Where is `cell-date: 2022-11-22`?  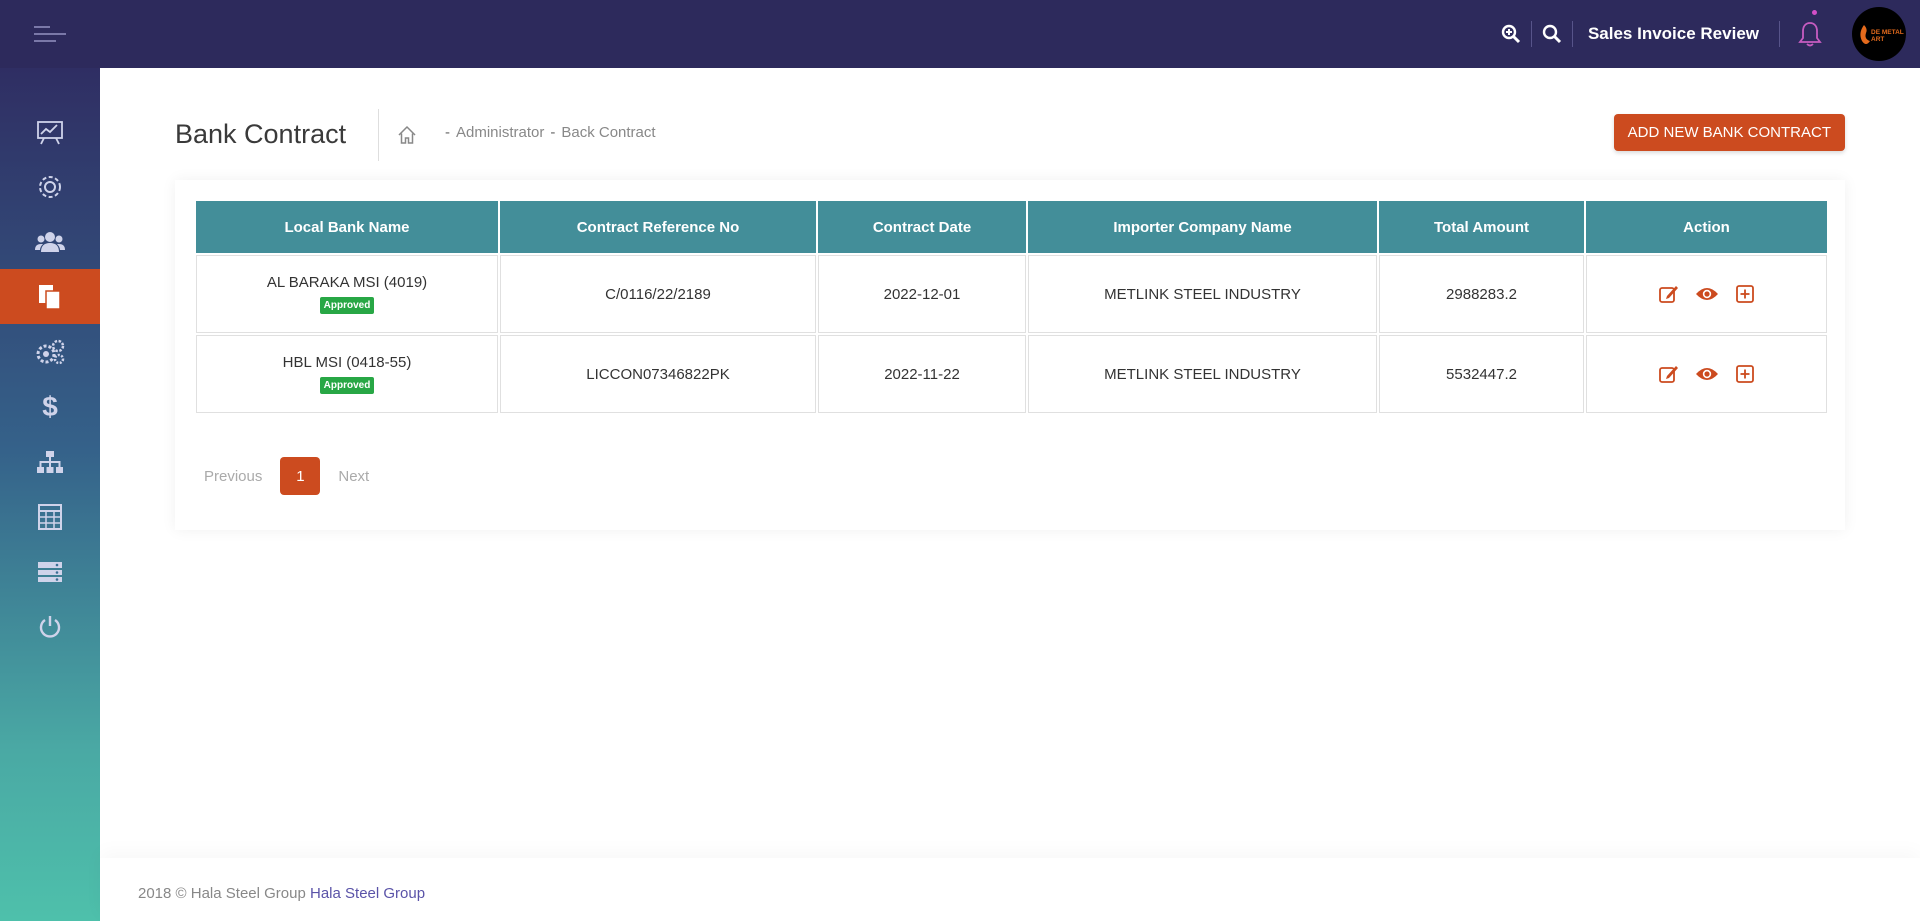 cell-date: 2022-11-22 is located at coordinates (922, 374).